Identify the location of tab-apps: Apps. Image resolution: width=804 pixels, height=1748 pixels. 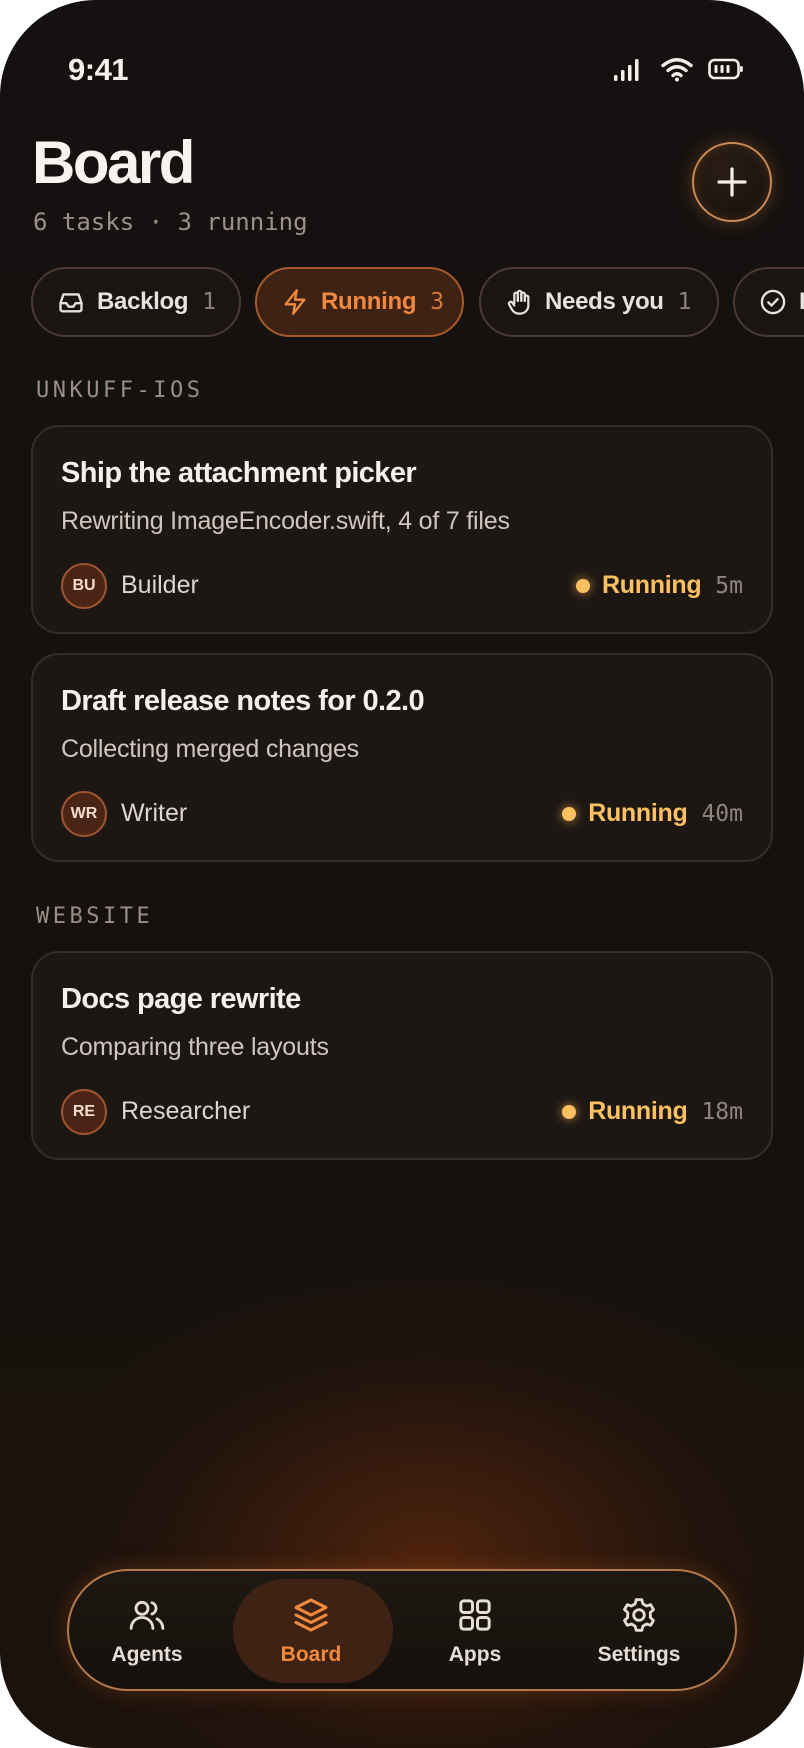
(475, 1630).